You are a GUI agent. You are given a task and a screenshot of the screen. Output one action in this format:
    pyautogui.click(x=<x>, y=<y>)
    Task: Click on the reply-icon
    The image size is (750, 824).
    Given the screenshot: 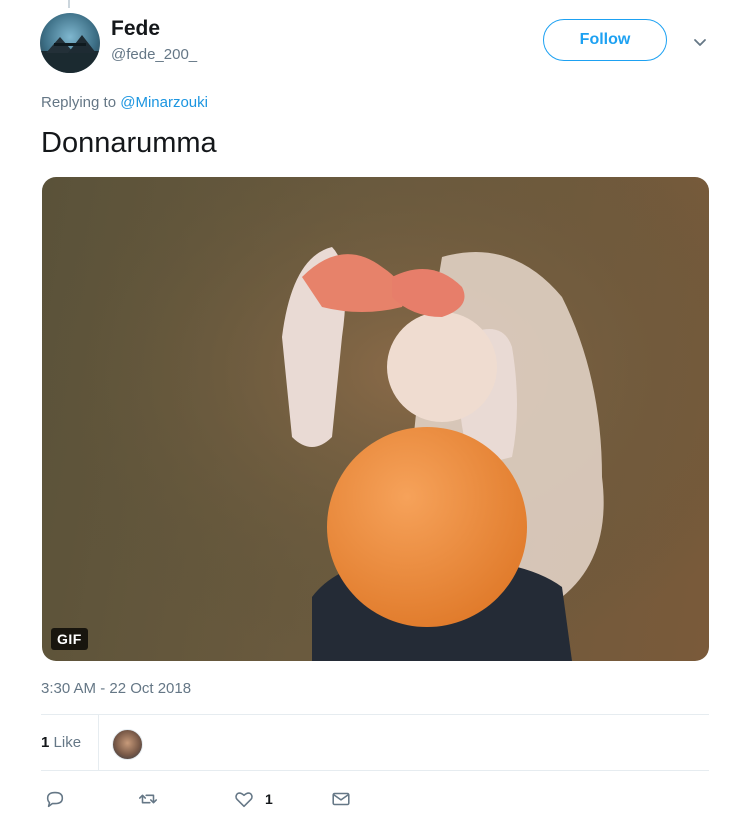 What is the action you would take?
    pyautogui.click(x=55, y=799)
    